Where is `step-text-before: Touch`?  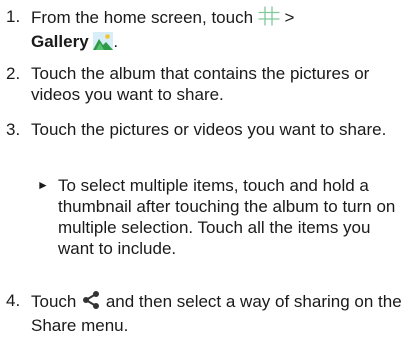
step-text-before: Touch is located at coordinates (54, 301).